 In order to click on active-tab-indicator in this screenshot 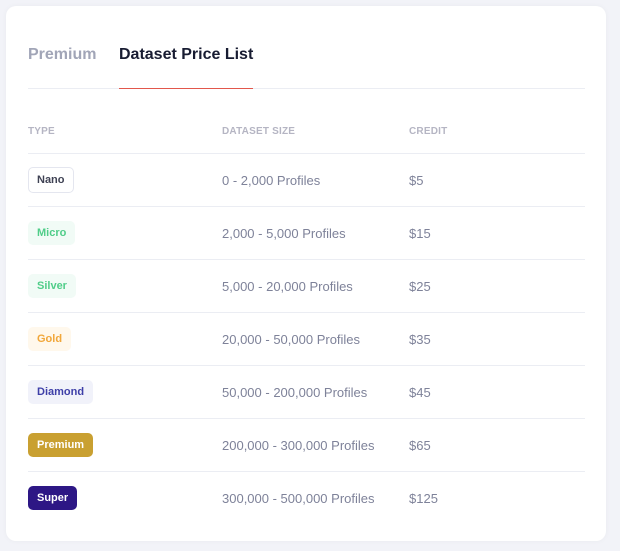, I will do `click(186, 88)`.